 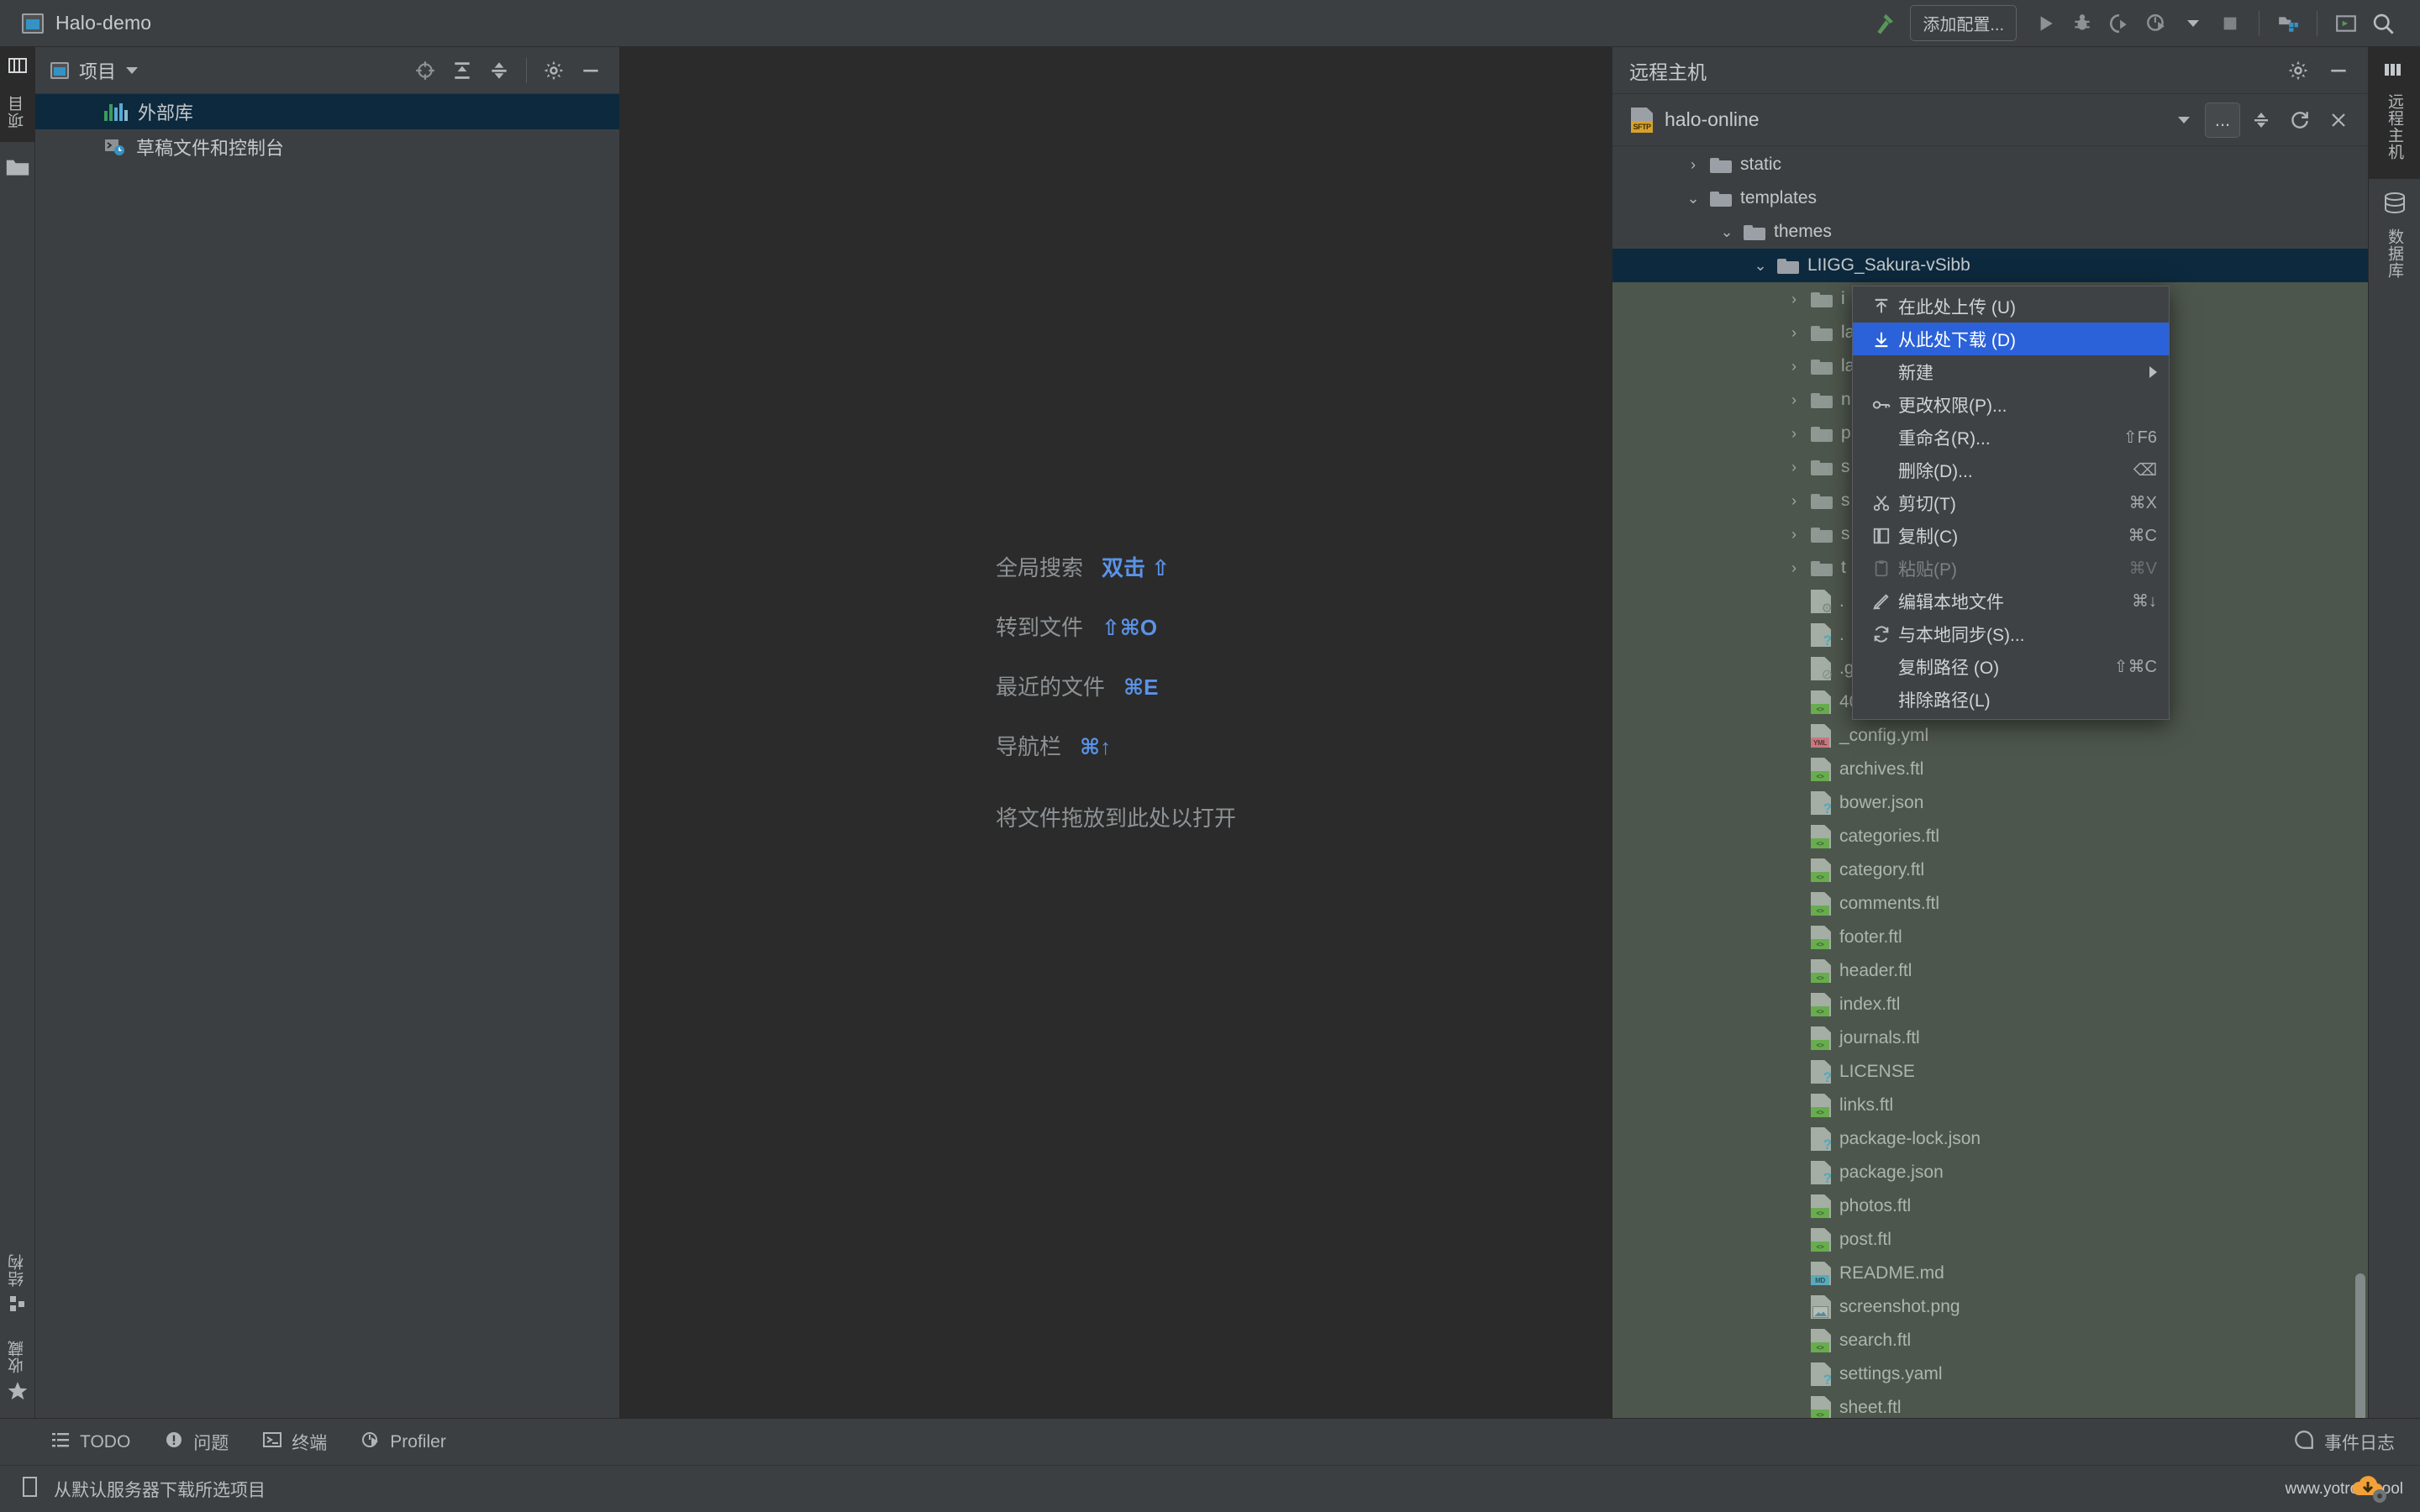 I want to click on remote-file-row: ? package.json, so click(x=1990, y=1172).